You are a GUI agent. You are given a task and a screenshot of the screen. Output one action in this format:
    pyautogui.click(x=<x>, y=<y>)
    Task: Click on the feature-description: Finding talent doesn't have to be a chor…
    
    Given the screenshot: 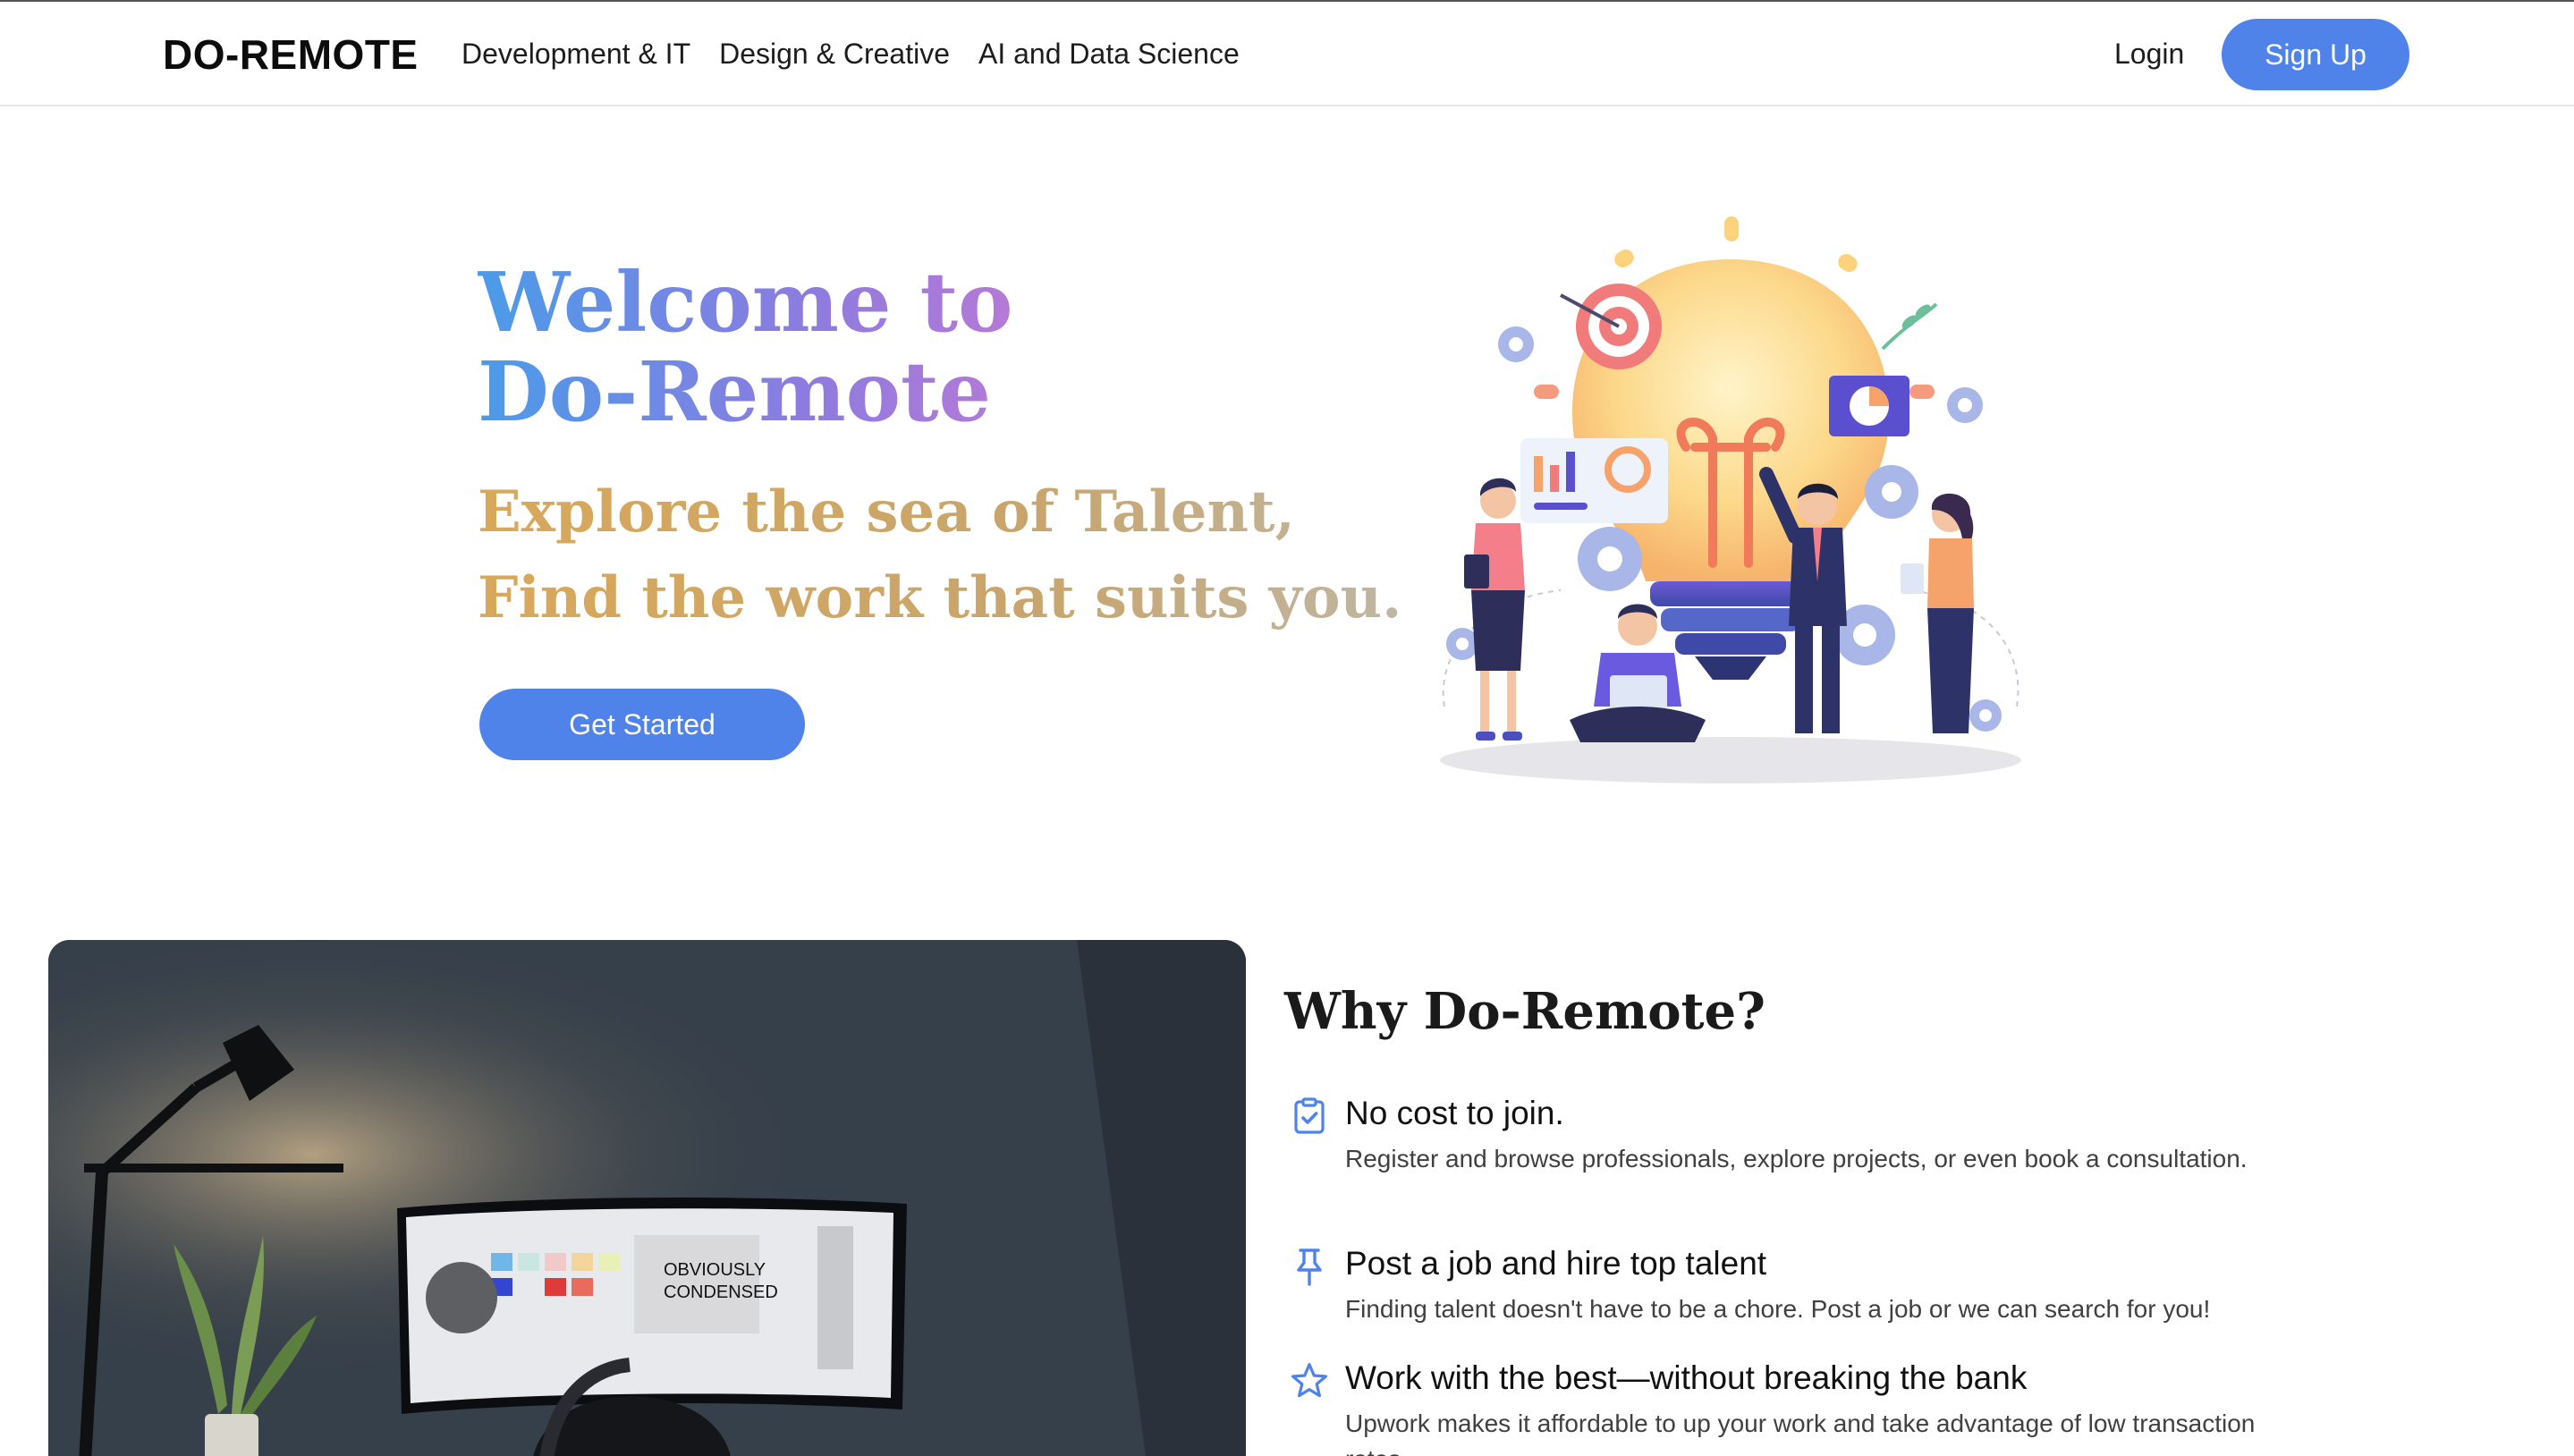 What is the action you would take?
    pyautogui.click(x=1778, y=1309)
    